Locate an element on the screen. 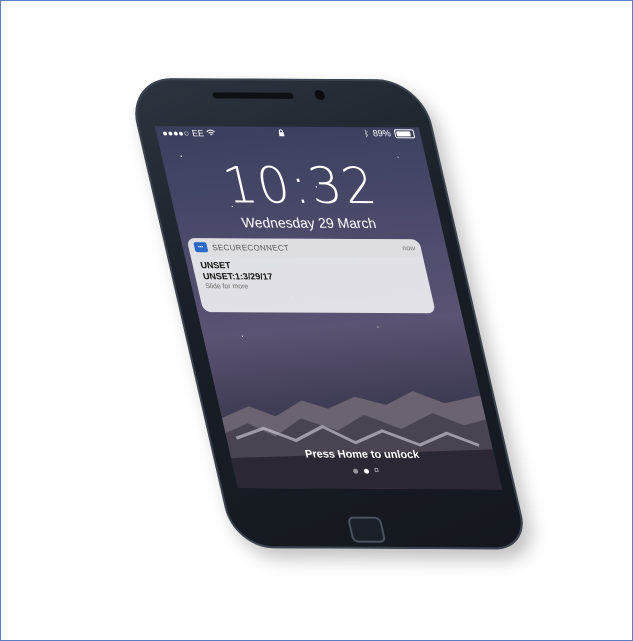 The width and height of the screenshot is (633, 641). status-right: ᛒ 89% is located at coordinates (389, 133).